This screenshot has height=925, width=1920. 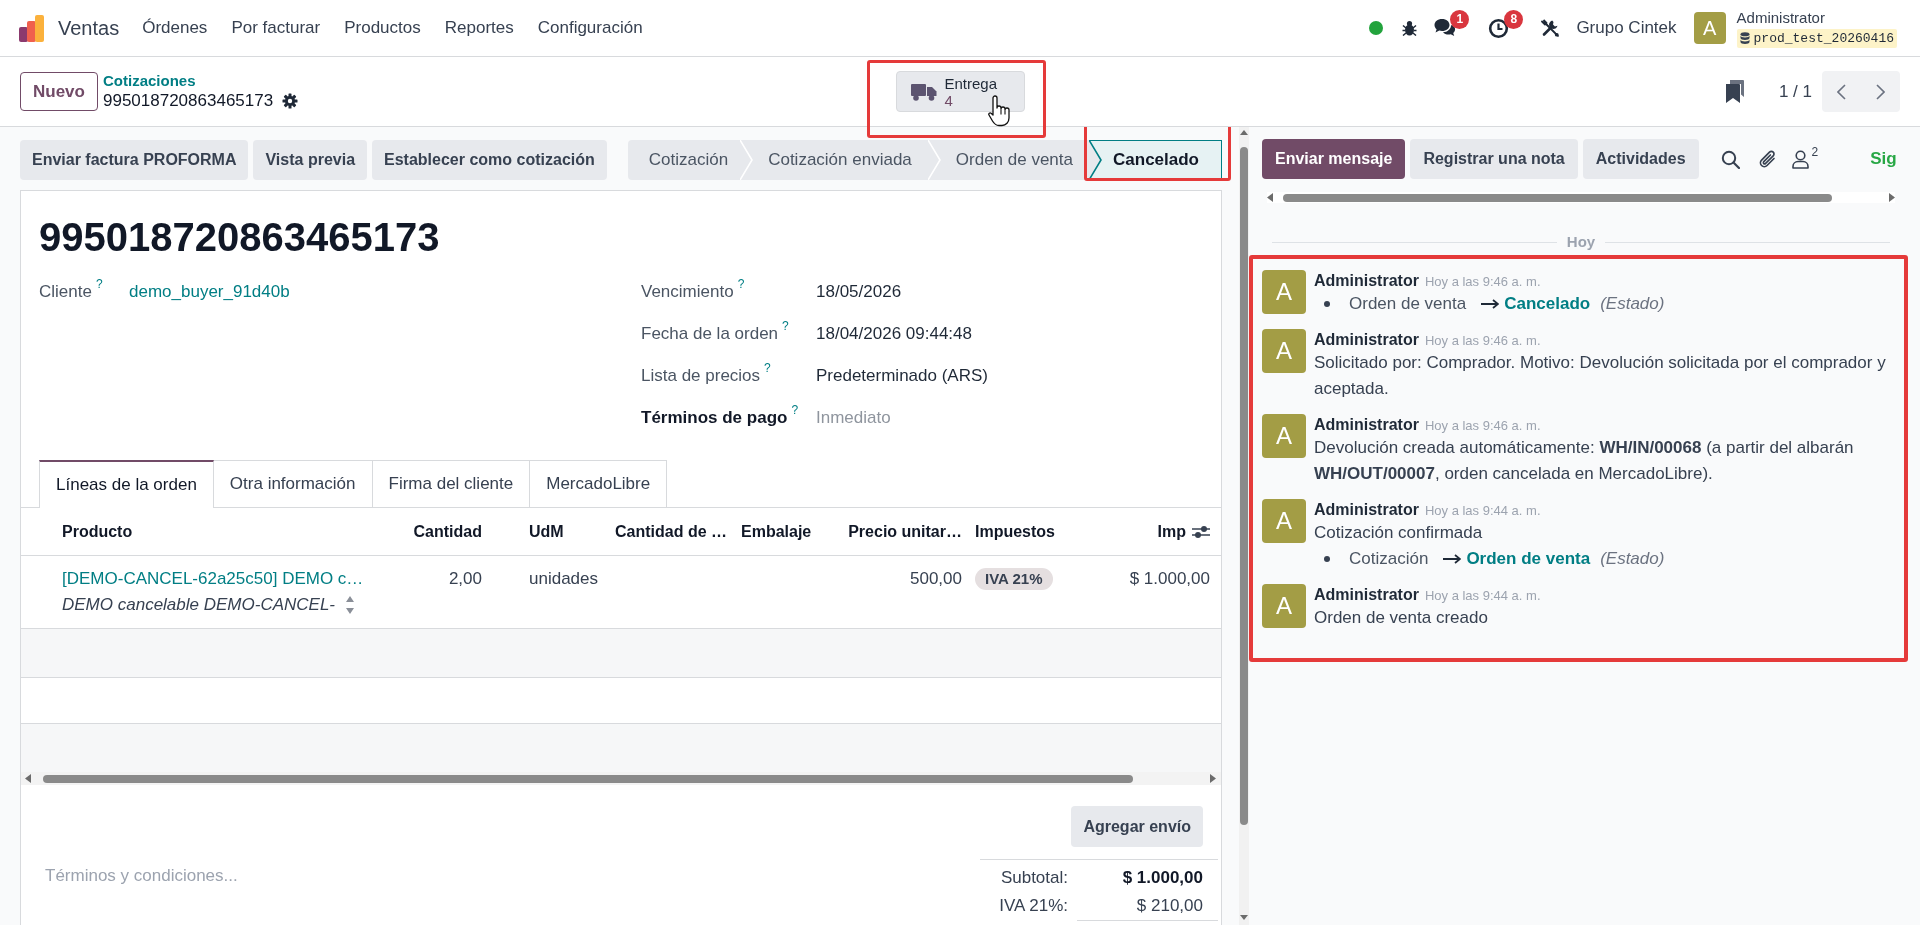 What do you see at coordinates (1033, 905) in the screenshot?
I see `total-label: IVA 21%:` at bounding box center [1033, 905].